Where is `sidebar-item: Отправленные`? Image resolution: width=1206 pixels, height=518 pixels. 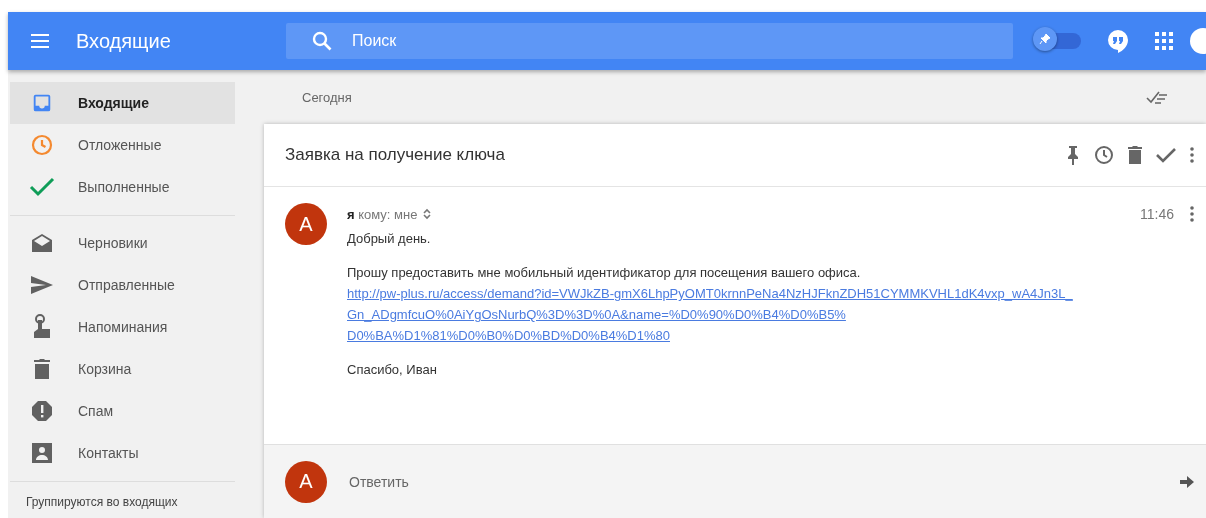
sidebar-item: Отправленные is located at coordinates (122, 285).